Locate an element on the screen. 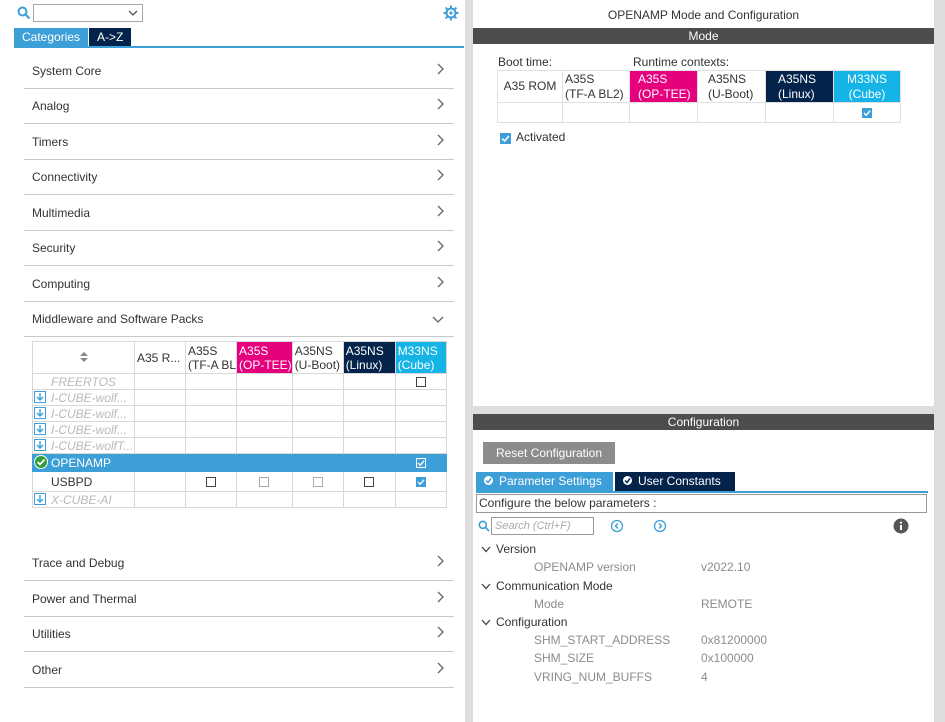 Image resolution: width=945 pixels, height=722 pixels. category-system-core: System Core is located at coordinates (239, 71).